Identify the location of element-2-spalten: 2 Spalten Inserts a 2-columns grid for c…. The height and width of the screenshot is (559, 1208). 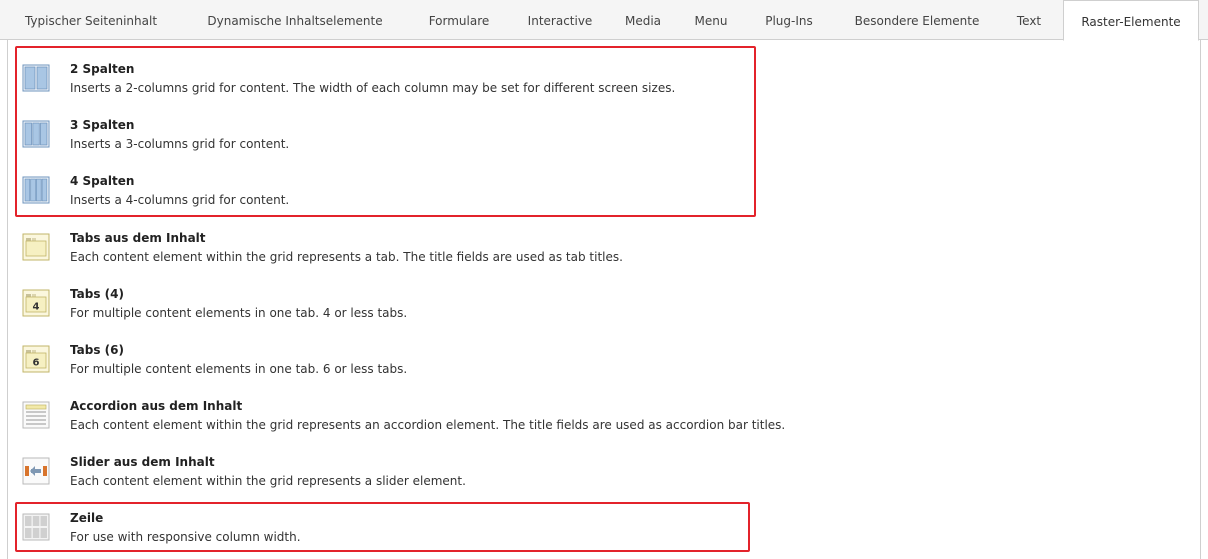
(572, 87).